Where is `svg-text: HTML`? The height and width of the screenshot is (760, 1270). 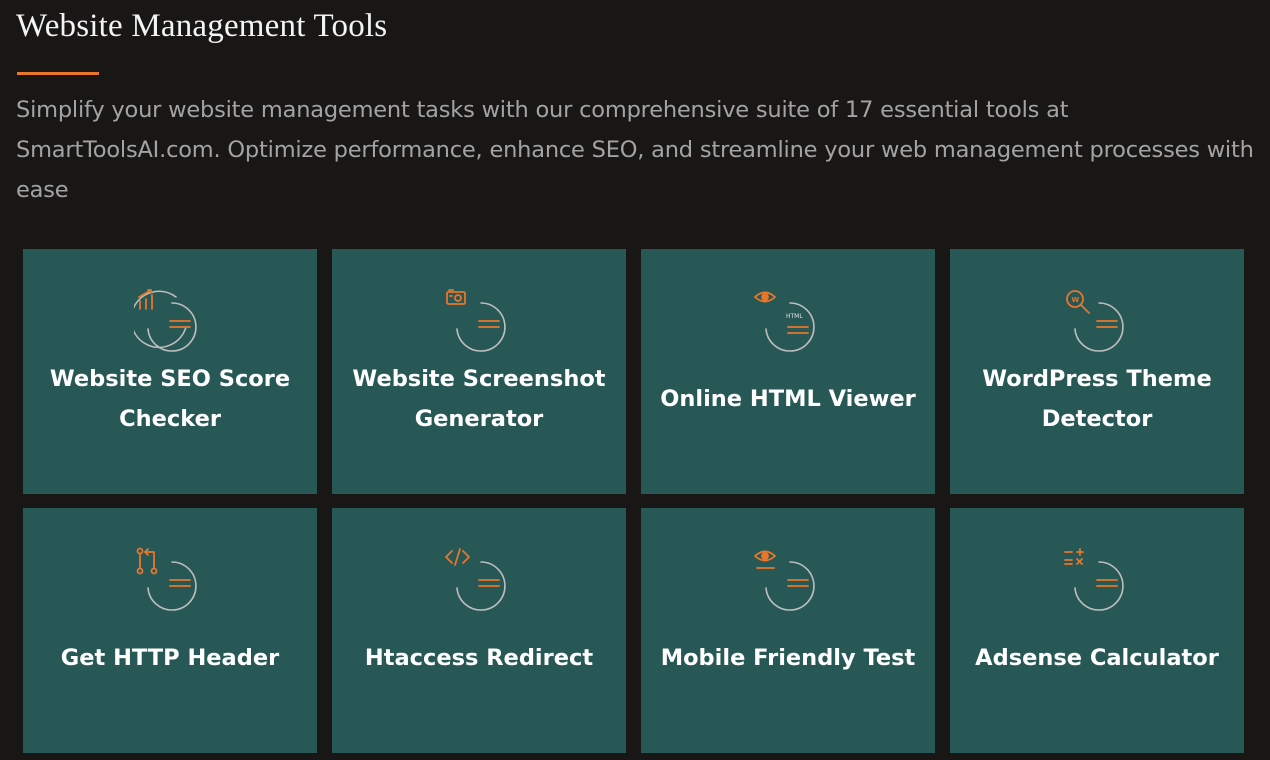 svg-text: HTML is located at coordinates (794, 316).